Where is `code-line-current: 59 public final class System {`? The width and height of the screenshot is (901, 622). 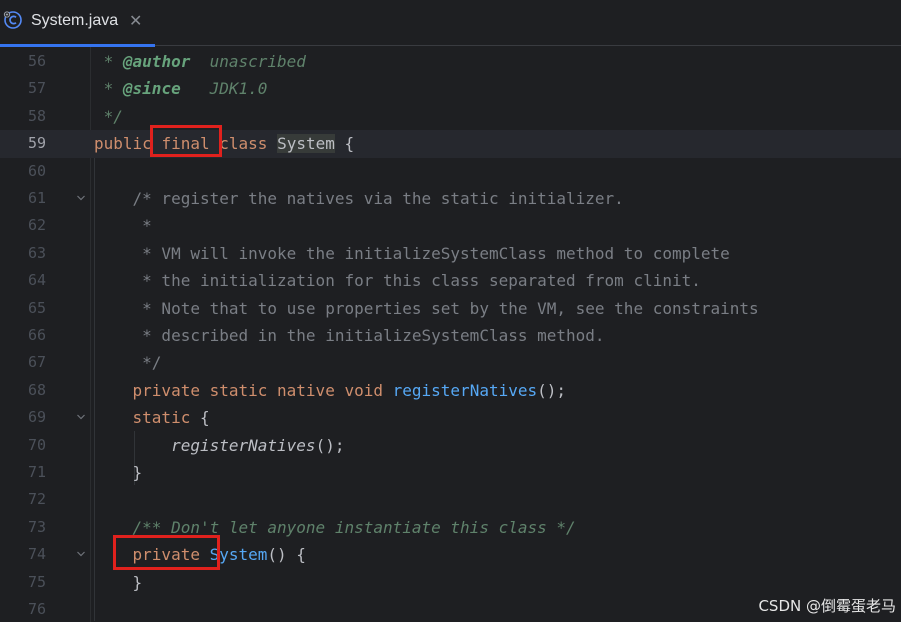
code-line-current: 59 public final class System { is located at coordinates (450, 144).